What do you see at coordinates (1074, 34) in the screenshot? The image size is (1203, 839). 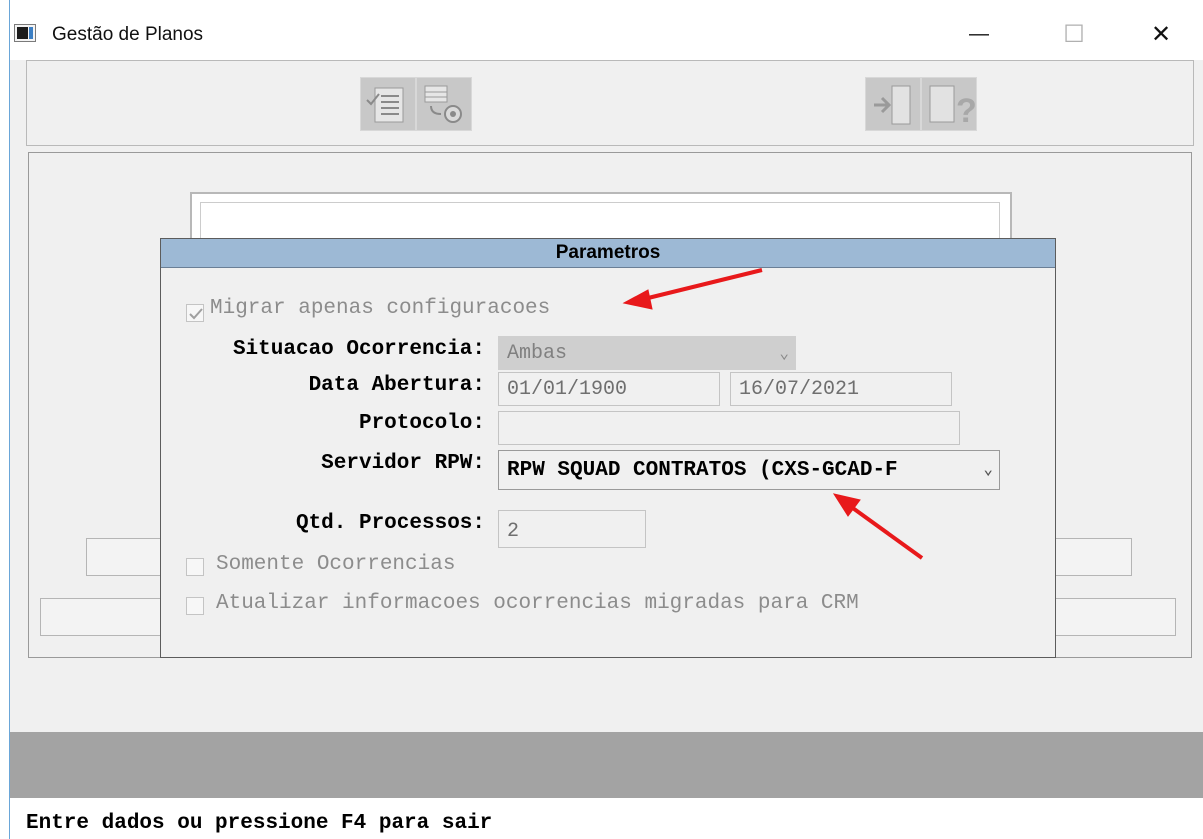 I see `maximize-button: ☐` at bounding box center [1074, 34].